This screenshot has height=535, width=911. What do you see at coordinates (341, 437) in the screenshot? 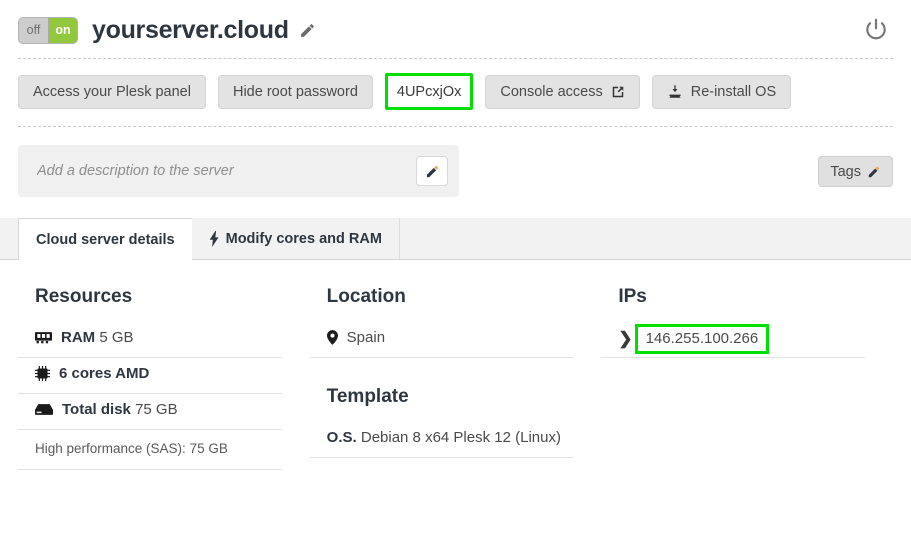
I see `os-label: O.S.` at bounding box center [341, 437].